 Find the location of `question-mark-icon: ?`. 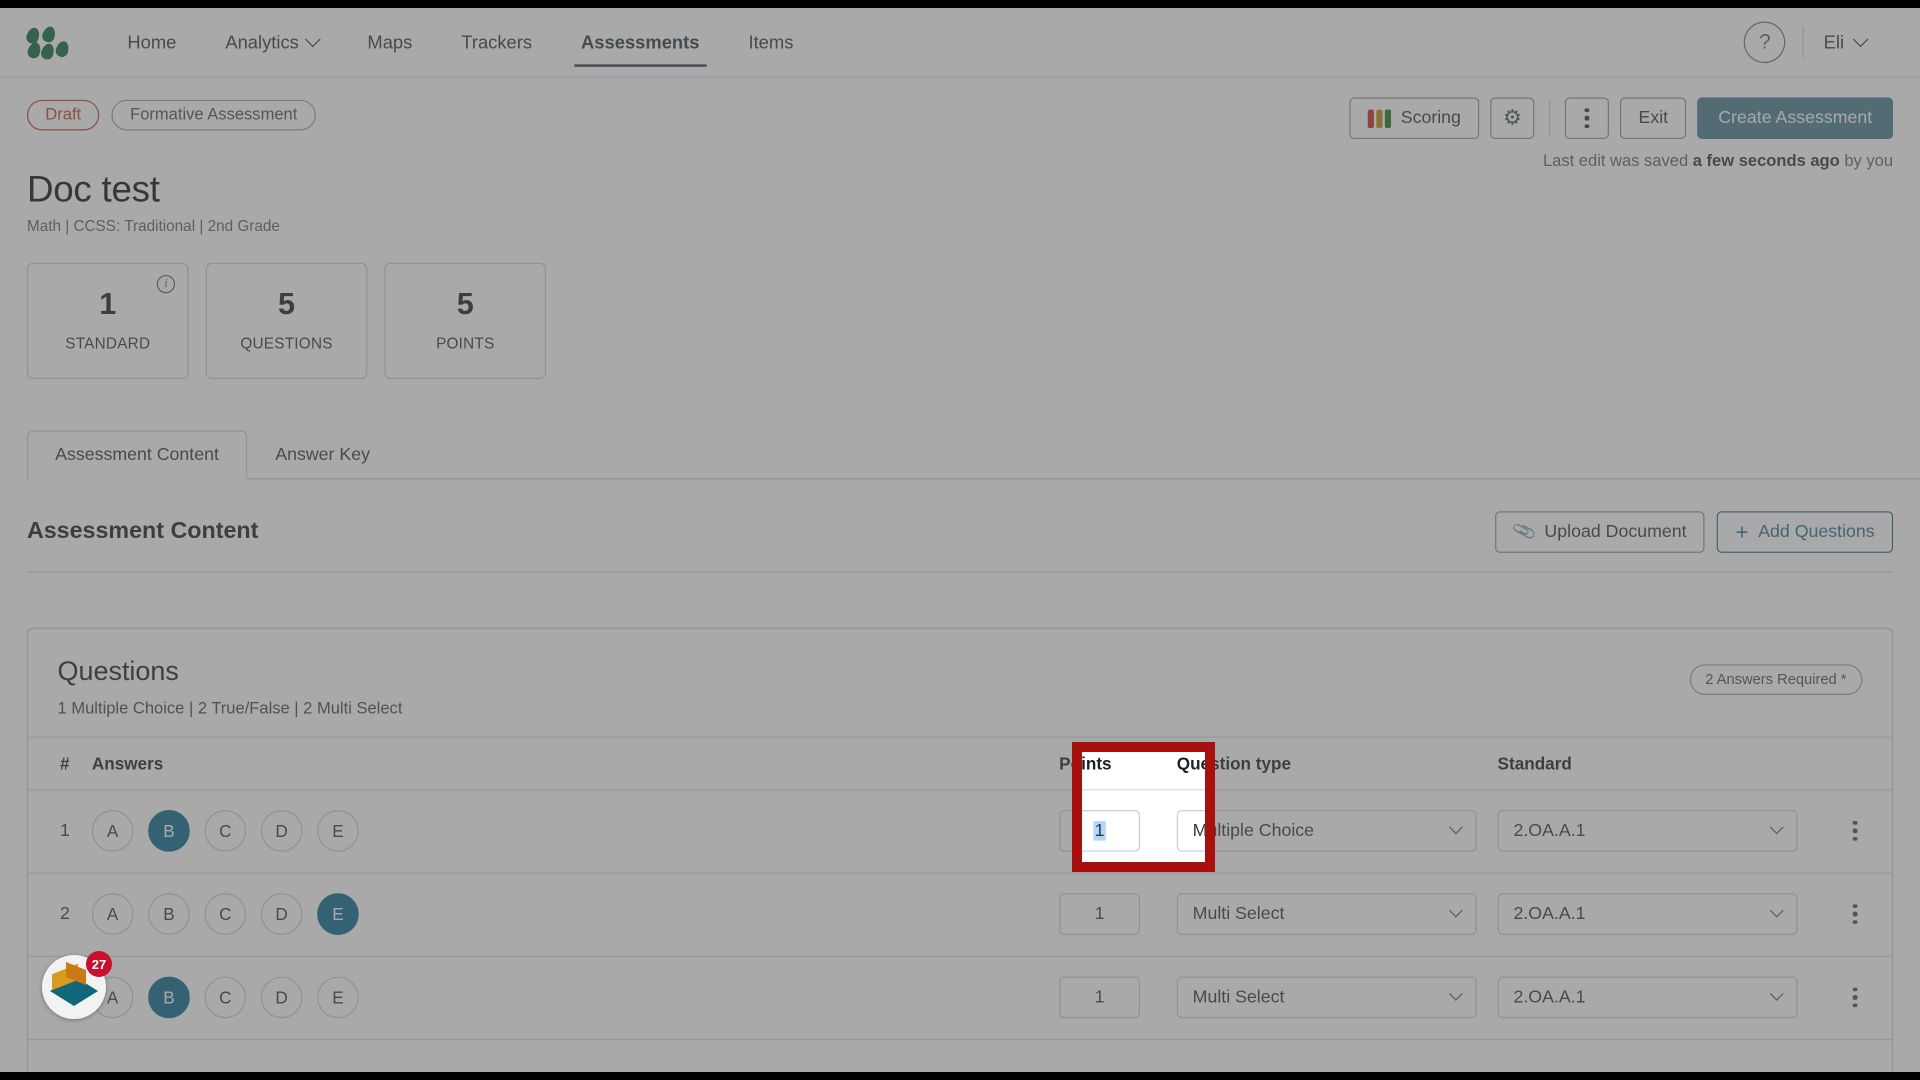

question-mark-icon: ? is located at coordinates (1765, 42).